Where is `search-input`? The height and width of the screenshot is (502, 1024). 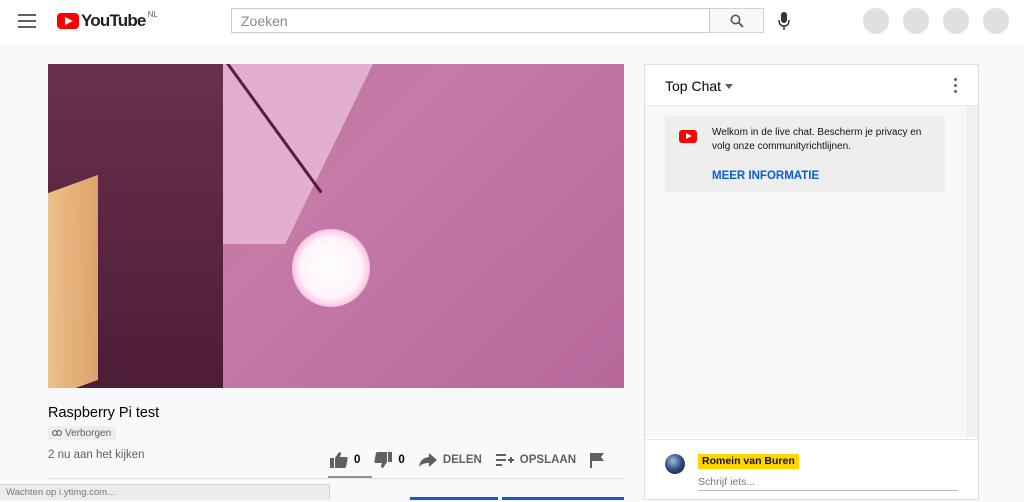
search-input is located at coordinates (470, 20).